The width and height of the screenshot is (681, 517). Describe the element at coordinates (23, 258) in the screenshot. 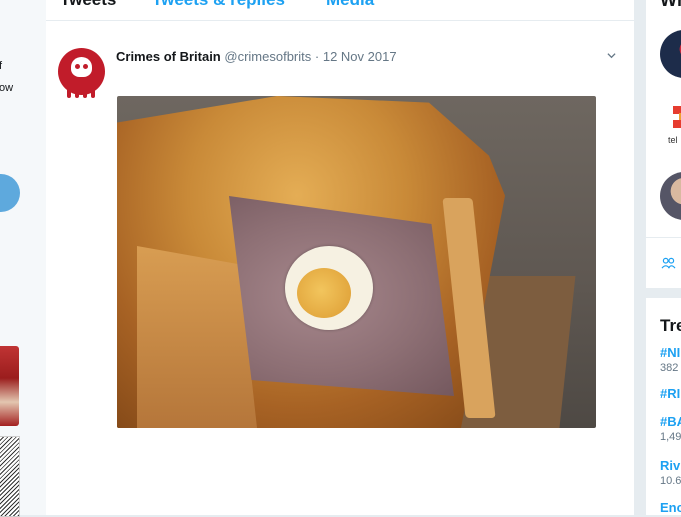

I see `left-column: f ow` at that location.